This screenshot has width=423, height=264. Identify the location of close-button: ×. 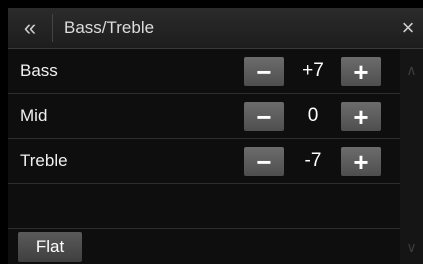
(408, 28).